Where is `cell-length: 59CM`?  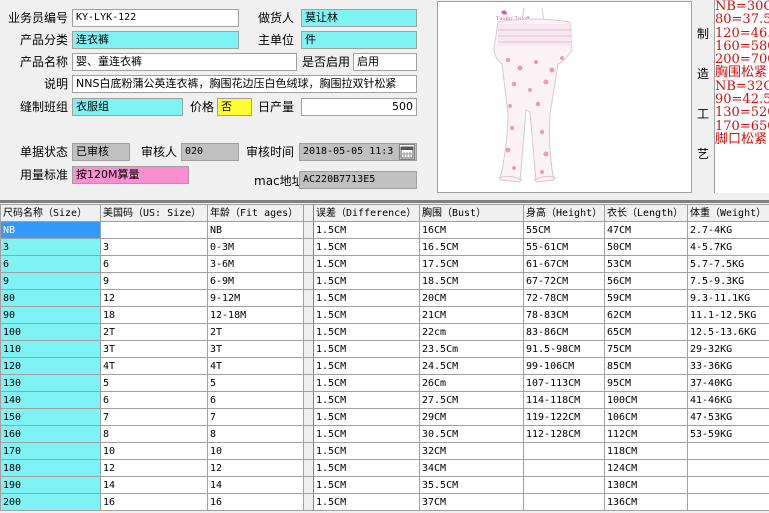
cell-length: 59CM is located at coordinates (646, 298).